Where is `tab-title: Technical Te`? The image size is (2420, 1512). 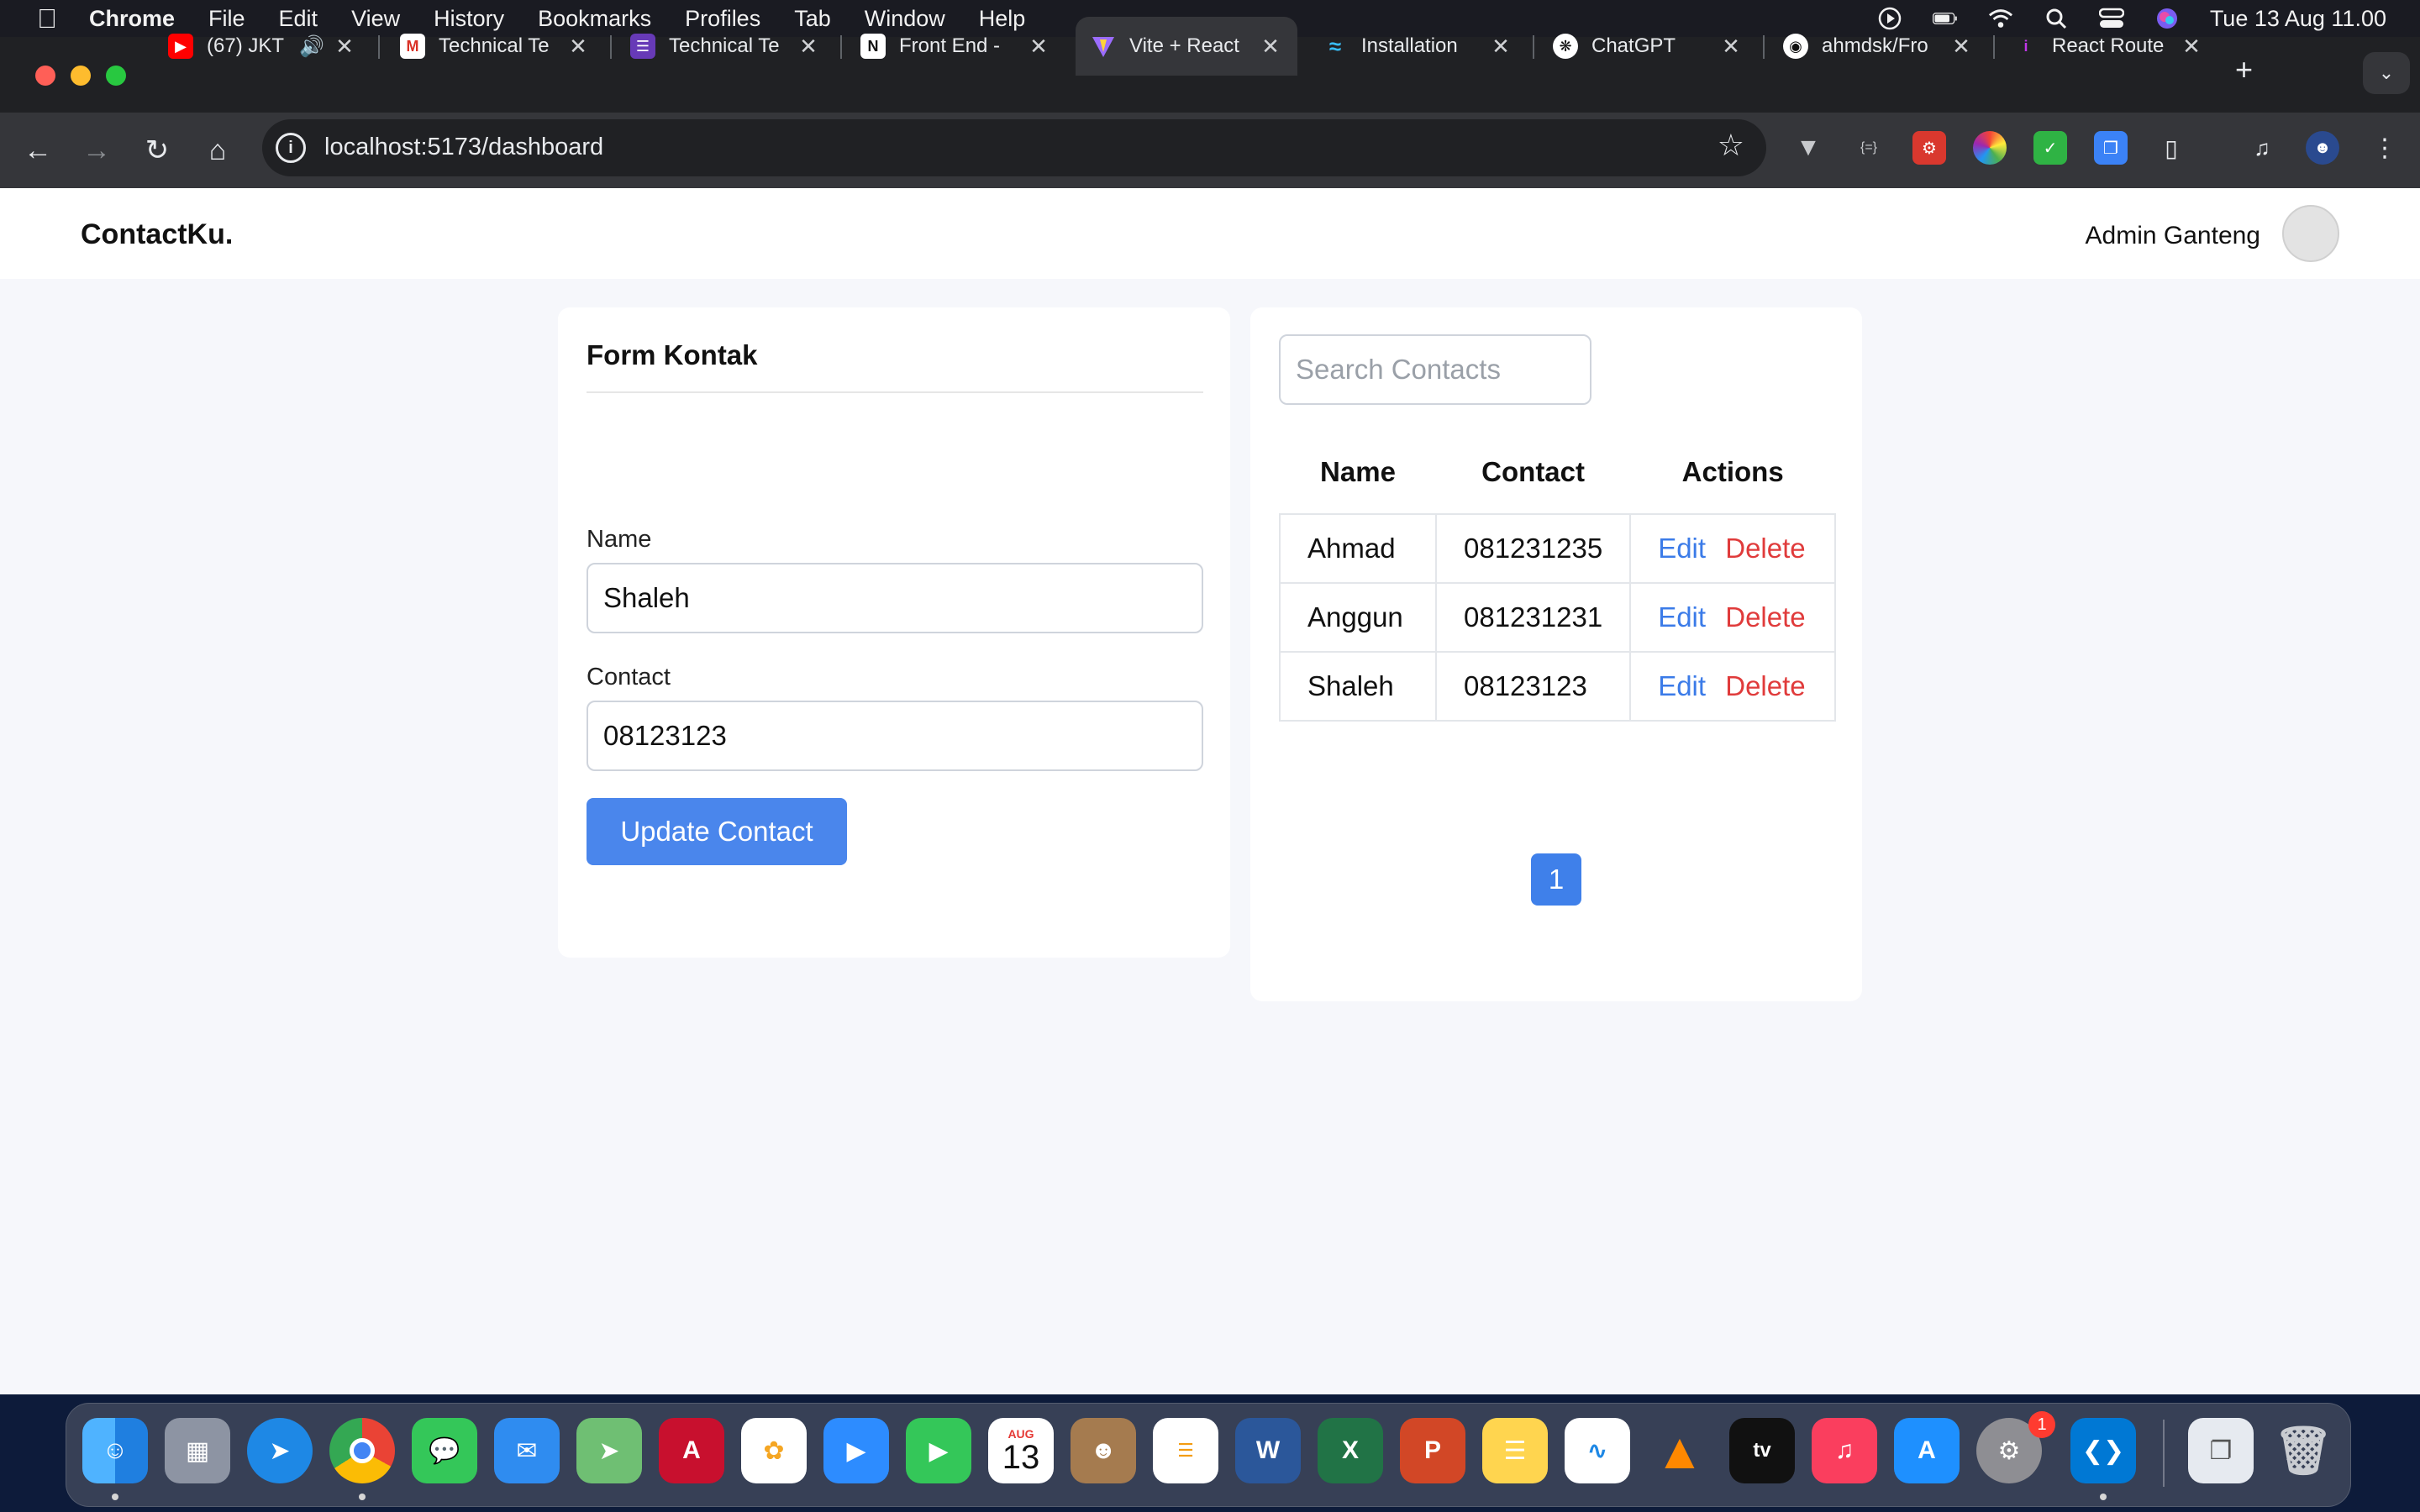 tab-title: Technical Te is located at coordinates (495, 45).